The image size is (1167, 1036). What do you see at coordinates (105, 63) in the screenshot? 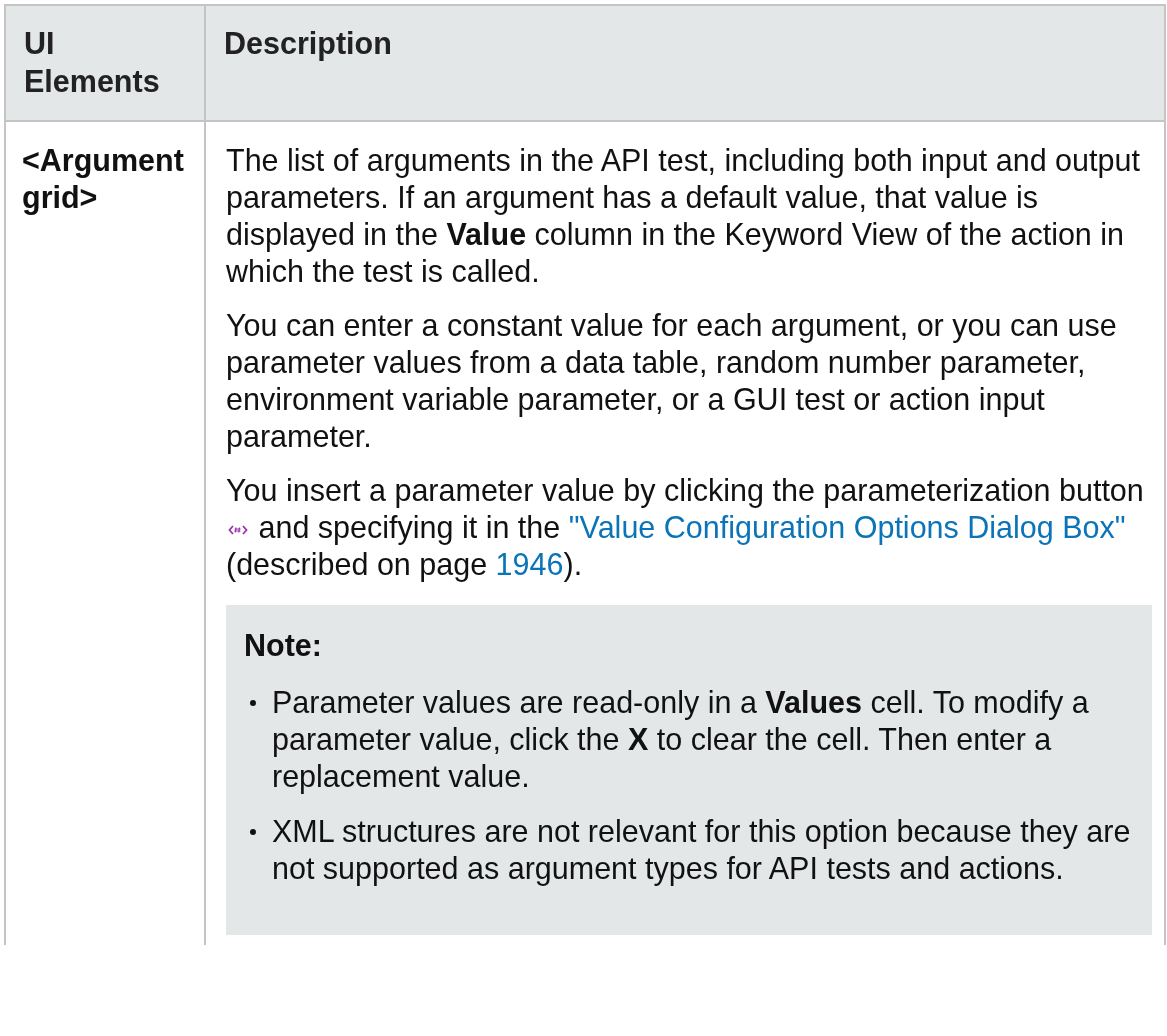
I see `column-header: UI Elements` at bounding box center [105, 63].